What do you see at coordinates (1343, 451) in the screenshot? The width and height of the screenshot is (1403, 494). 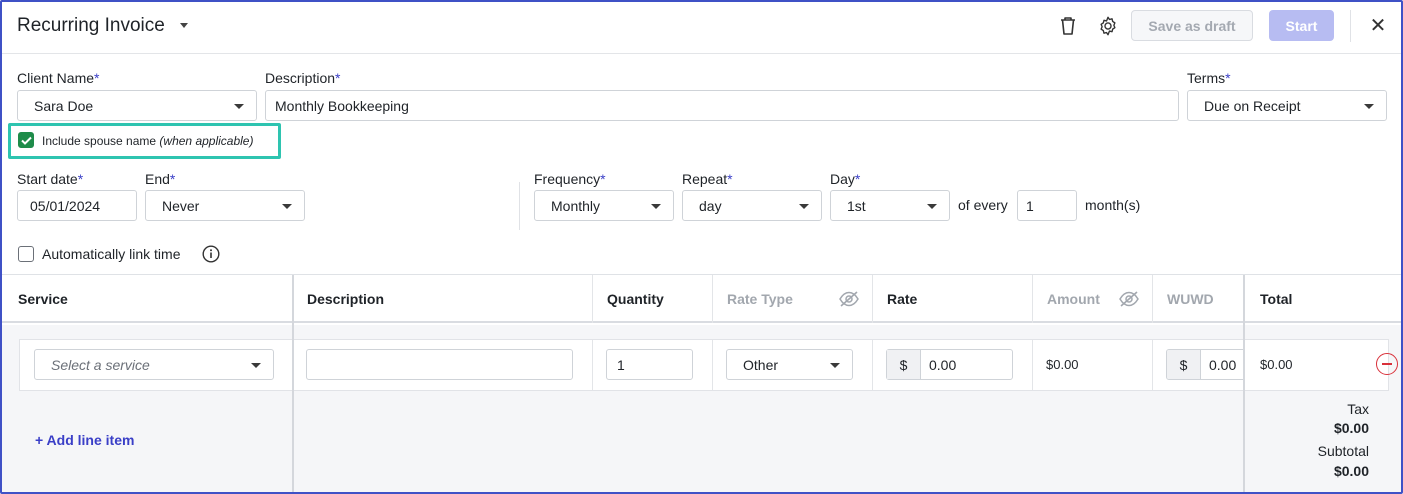 I see `subtotal-label: Subtotal` at bounding box center [1343, 451].